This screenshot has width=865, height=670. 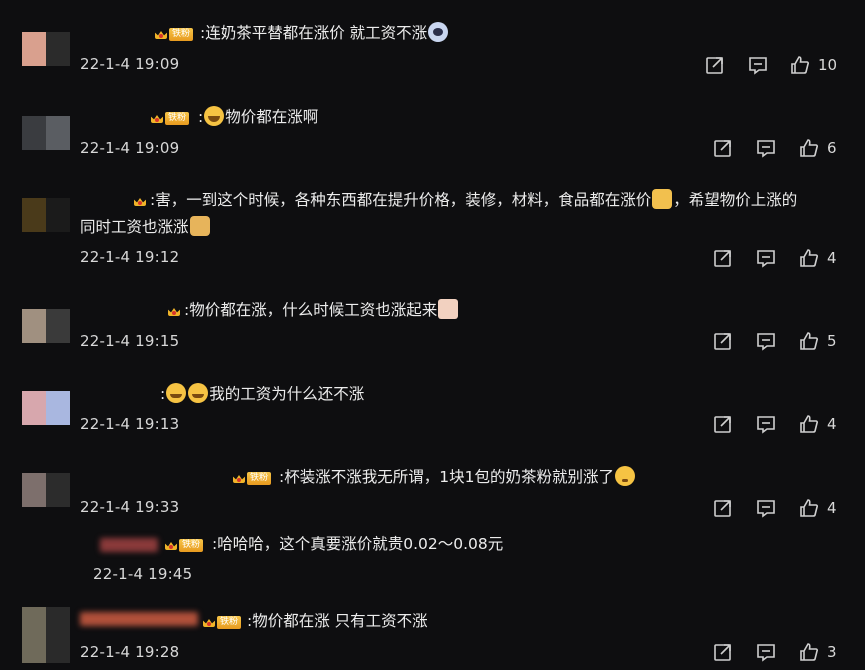 I want to click on comment-text: :连奶茶平替都在涨价 就工资不涨, so click(x=324, y=33).